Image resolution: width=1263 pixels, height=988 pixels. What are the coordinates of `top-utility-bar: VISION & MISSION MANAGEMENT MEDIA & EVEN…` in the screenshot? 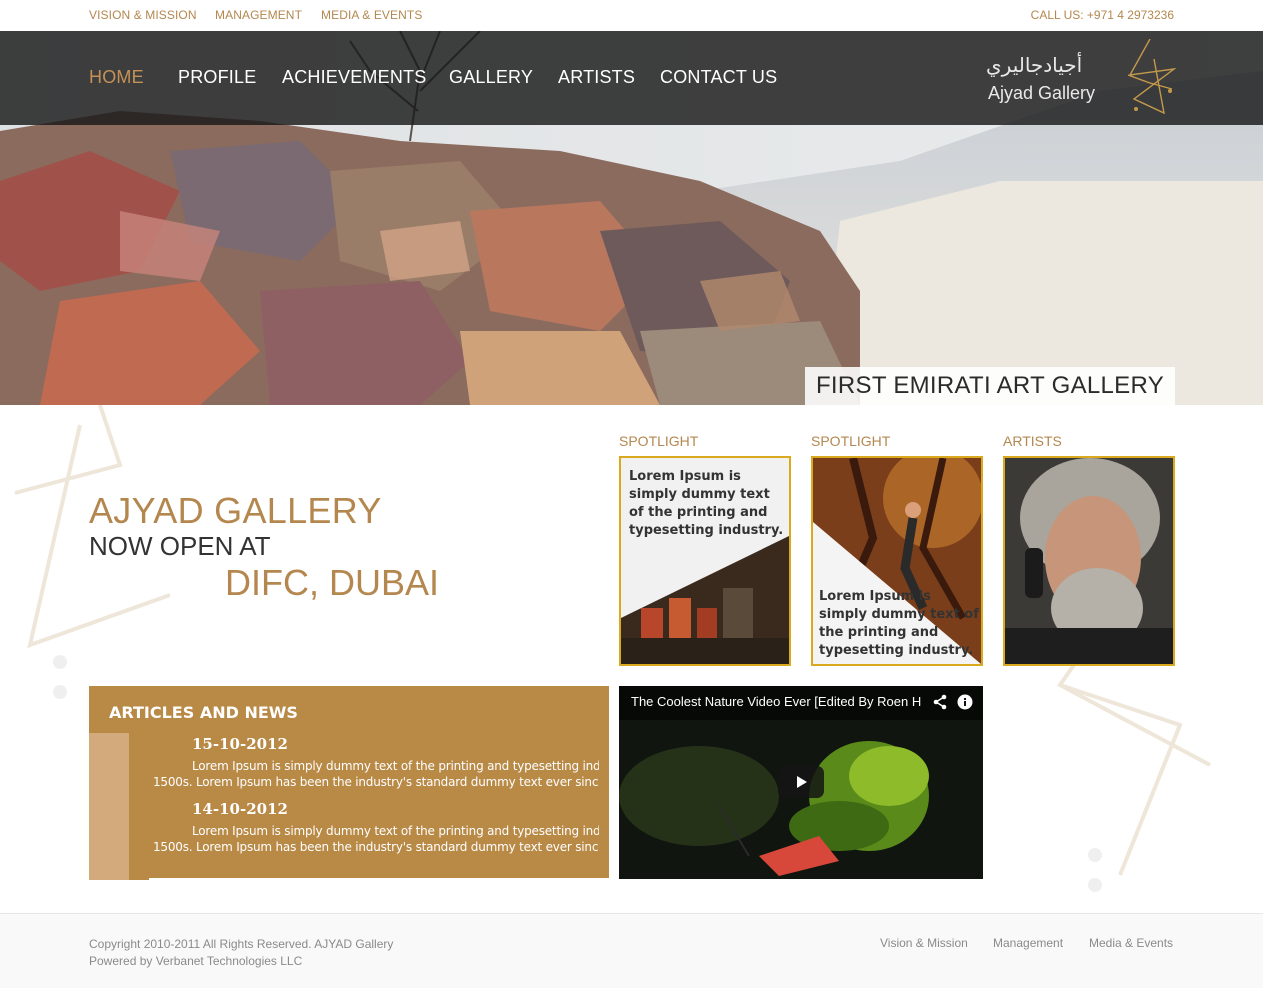 It's located at (631, 15).